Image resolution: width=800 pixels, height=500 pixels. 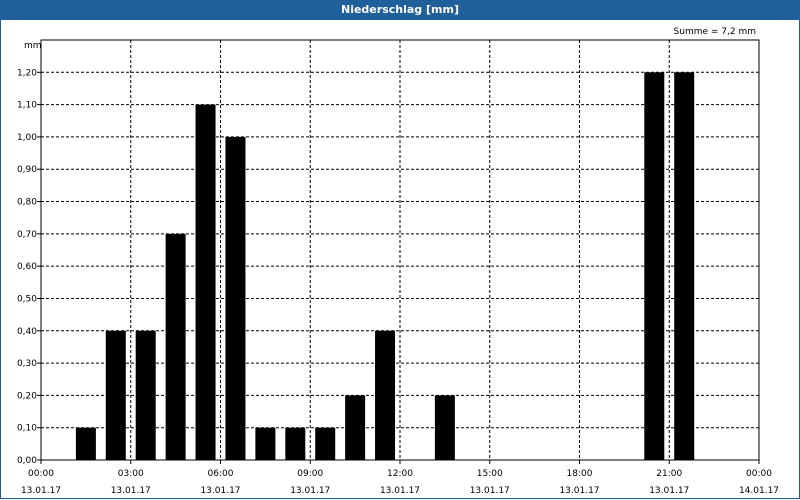 What do you see at coordinates (27, 267) in the screenshot?
I see `y-tick-label: 0,60` at bounding box center [27, 267].